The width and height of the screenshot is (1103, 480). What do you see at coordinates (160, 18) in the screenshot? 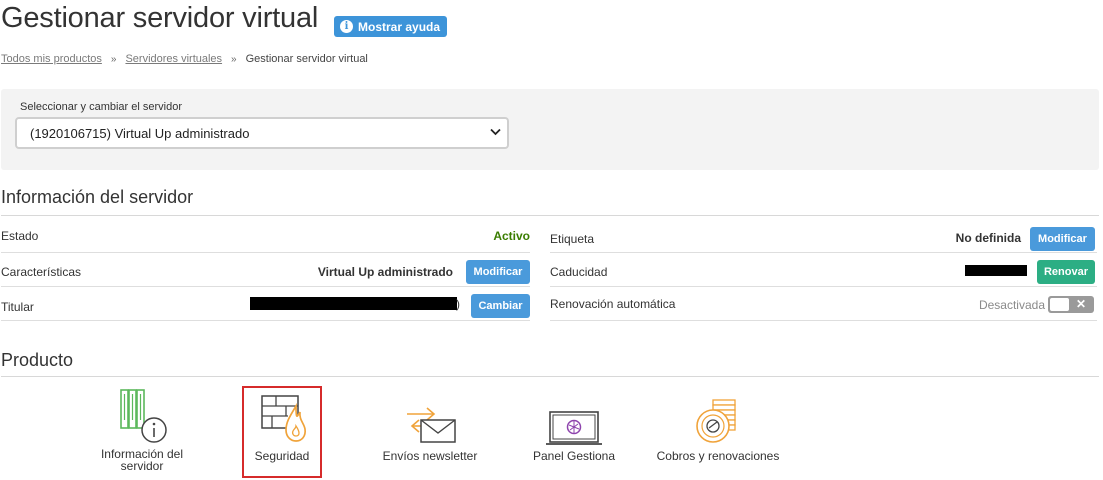
I see `page-title: Gestionar servidor virtual` at bounding box center [160, 18].